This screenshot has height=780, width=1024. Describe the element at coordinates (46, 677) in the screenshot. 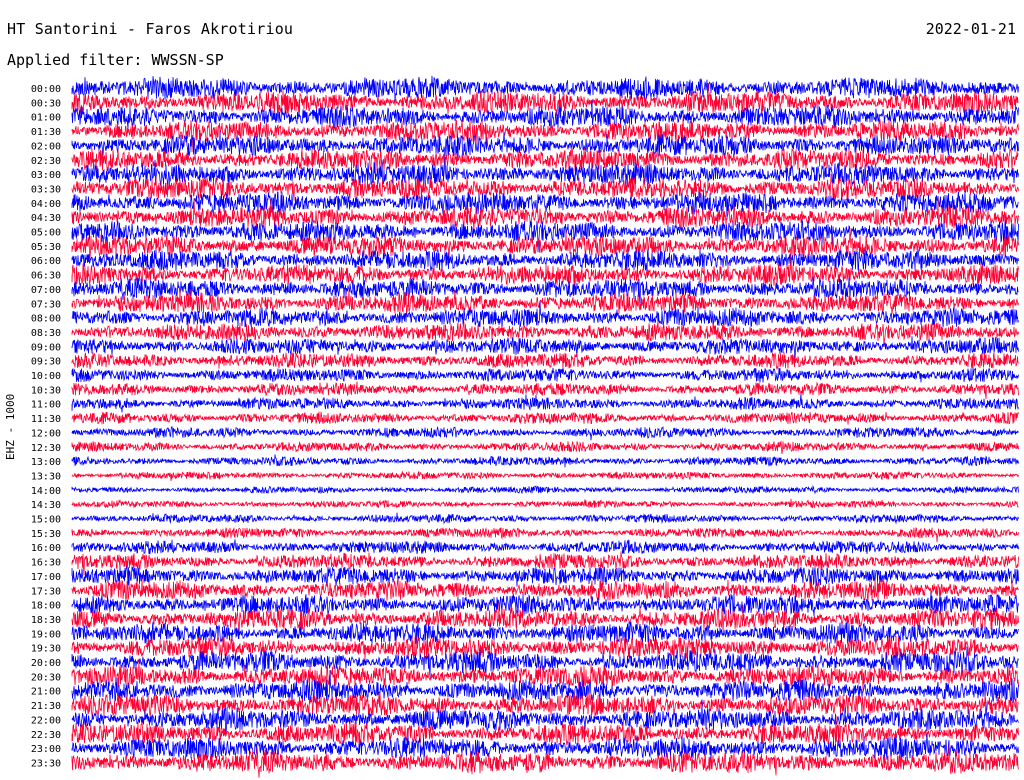

I see `tick-label-2030: 20:30` at that location.